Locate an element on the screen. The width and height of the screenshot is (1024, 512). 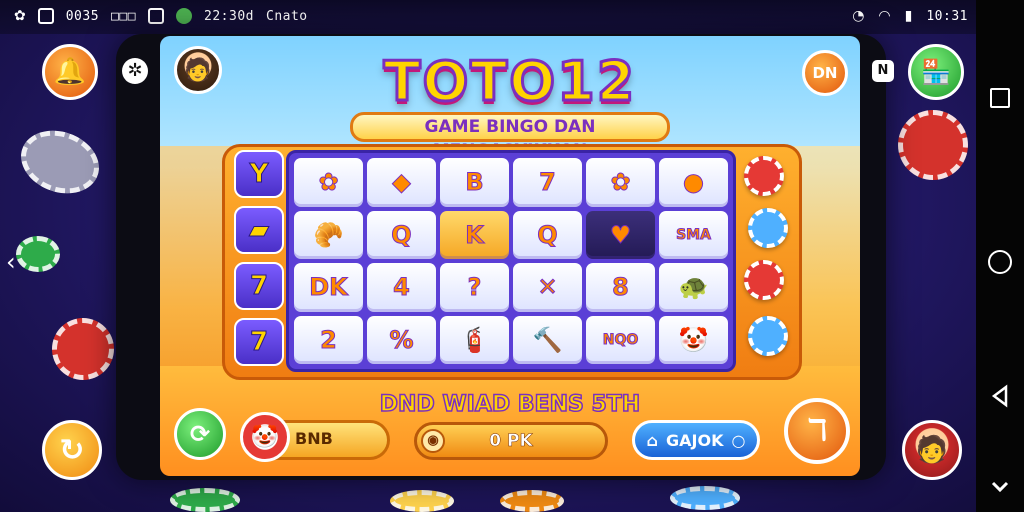
board-cell: B is located at coordinates (474, 182).